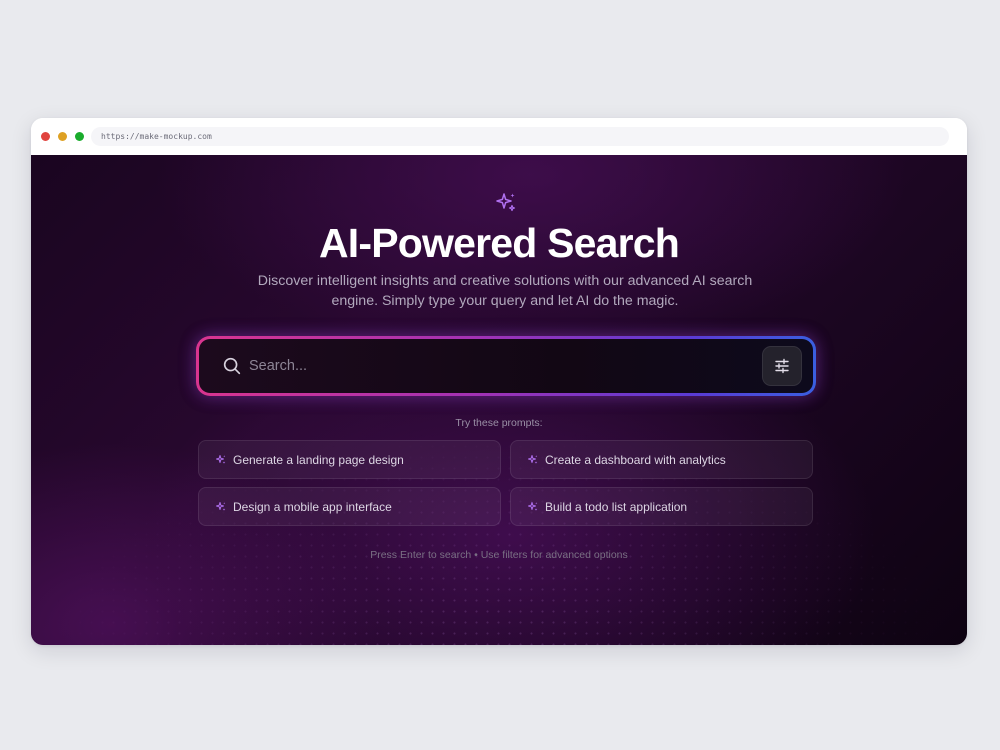 The height and width of the screenshot is (750, 1000). I want to click on prompt-label: Generate a landing page design, so click(318, 459).